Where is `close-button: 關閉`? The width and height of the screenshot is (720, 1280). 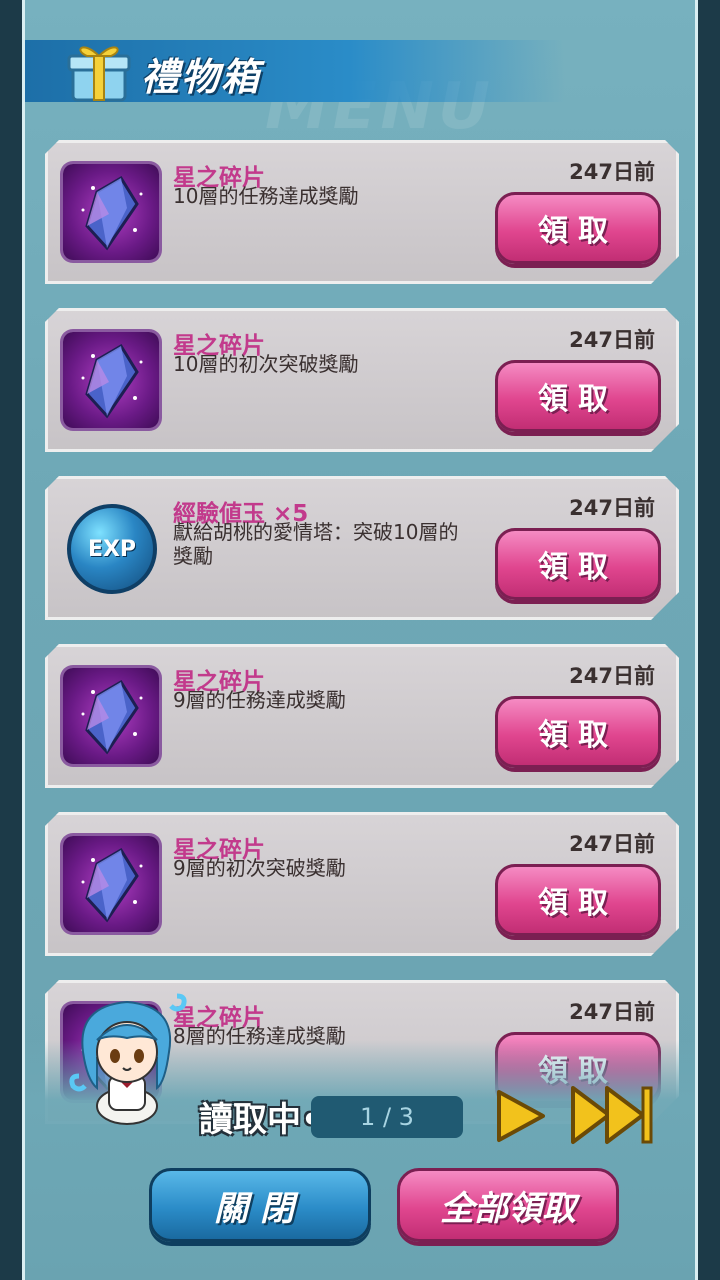
close-button: 關閉 is located at coordinates (260, 1205).